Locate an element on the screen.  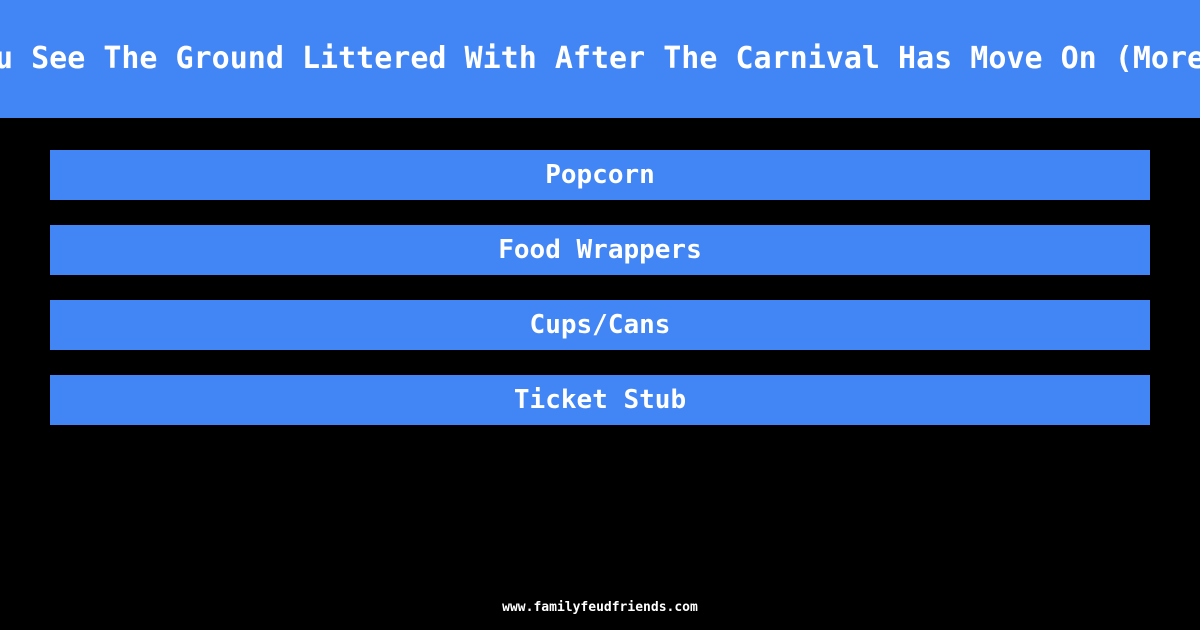
answer-bar-2: Food Wrappers is located at coordinates (600, 250).